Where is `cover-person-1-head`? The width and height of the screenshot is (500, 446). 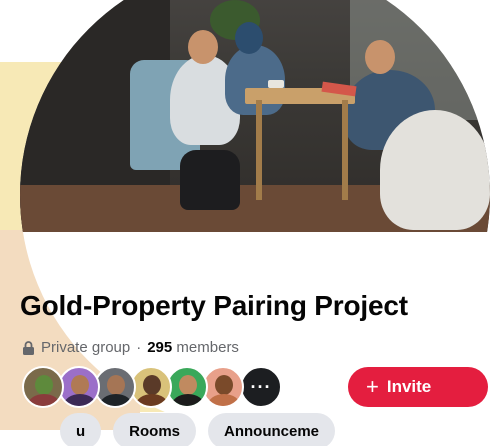 cover-person-1-head is located at coordinates (203, 47).